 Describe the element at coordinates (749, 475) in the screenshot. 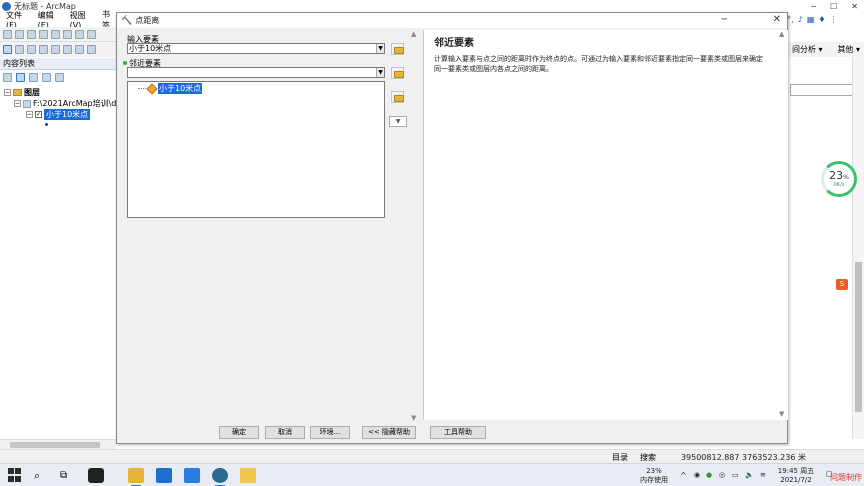

I see `volume-icon: 🔈` at that location.